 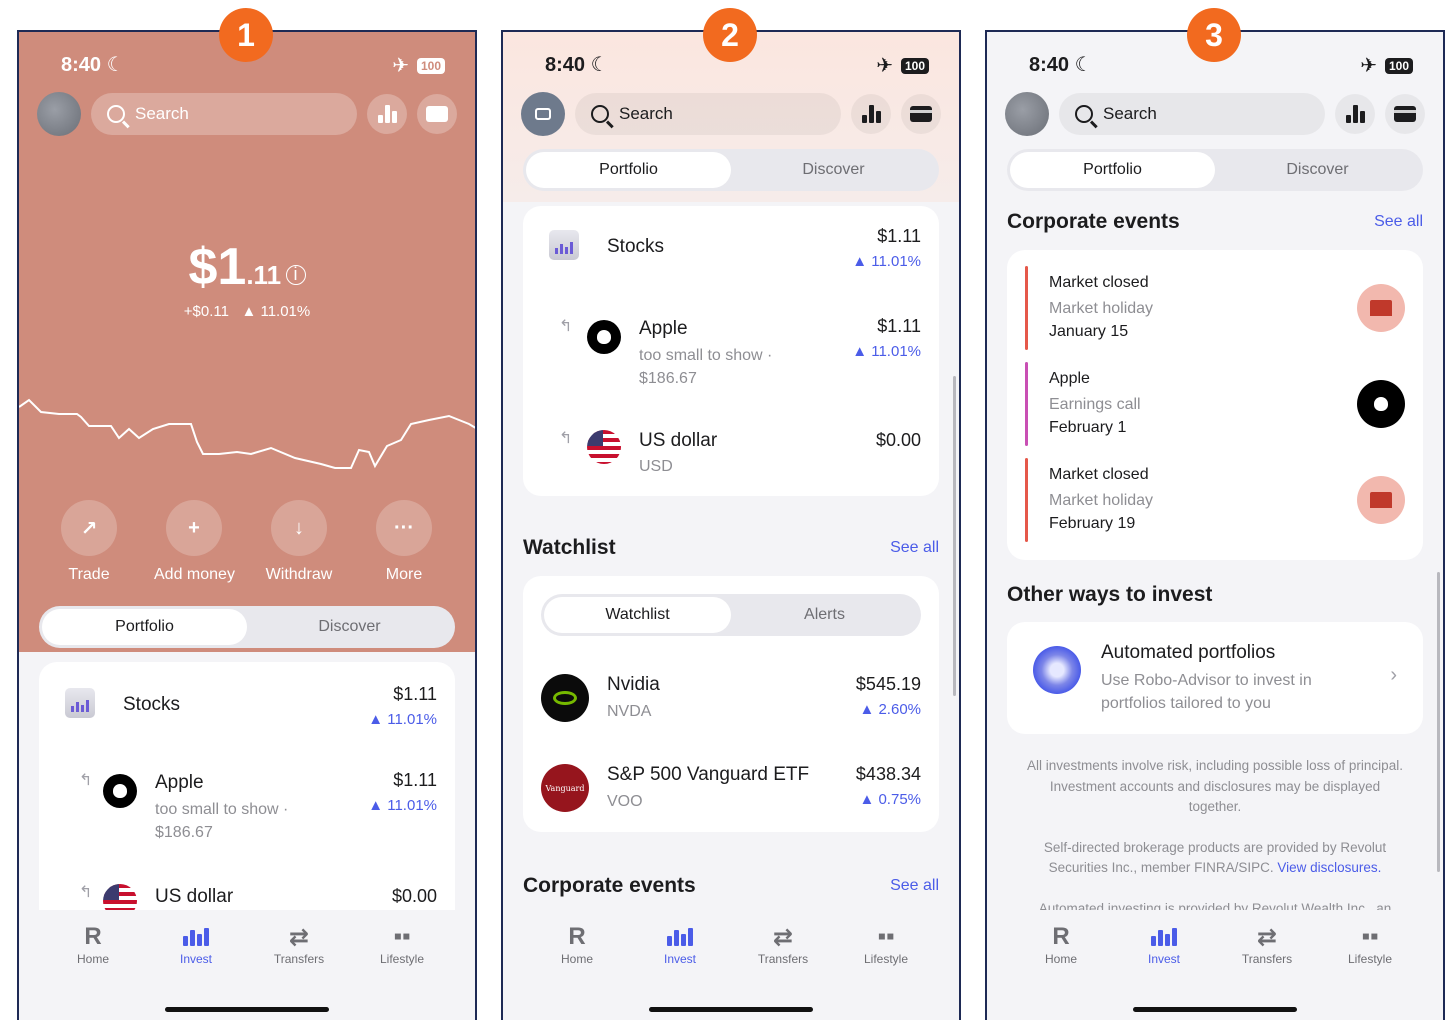 I want to click on corporate-event-item: Market closed Market holiday February 19, so click(x=1215, y=501).